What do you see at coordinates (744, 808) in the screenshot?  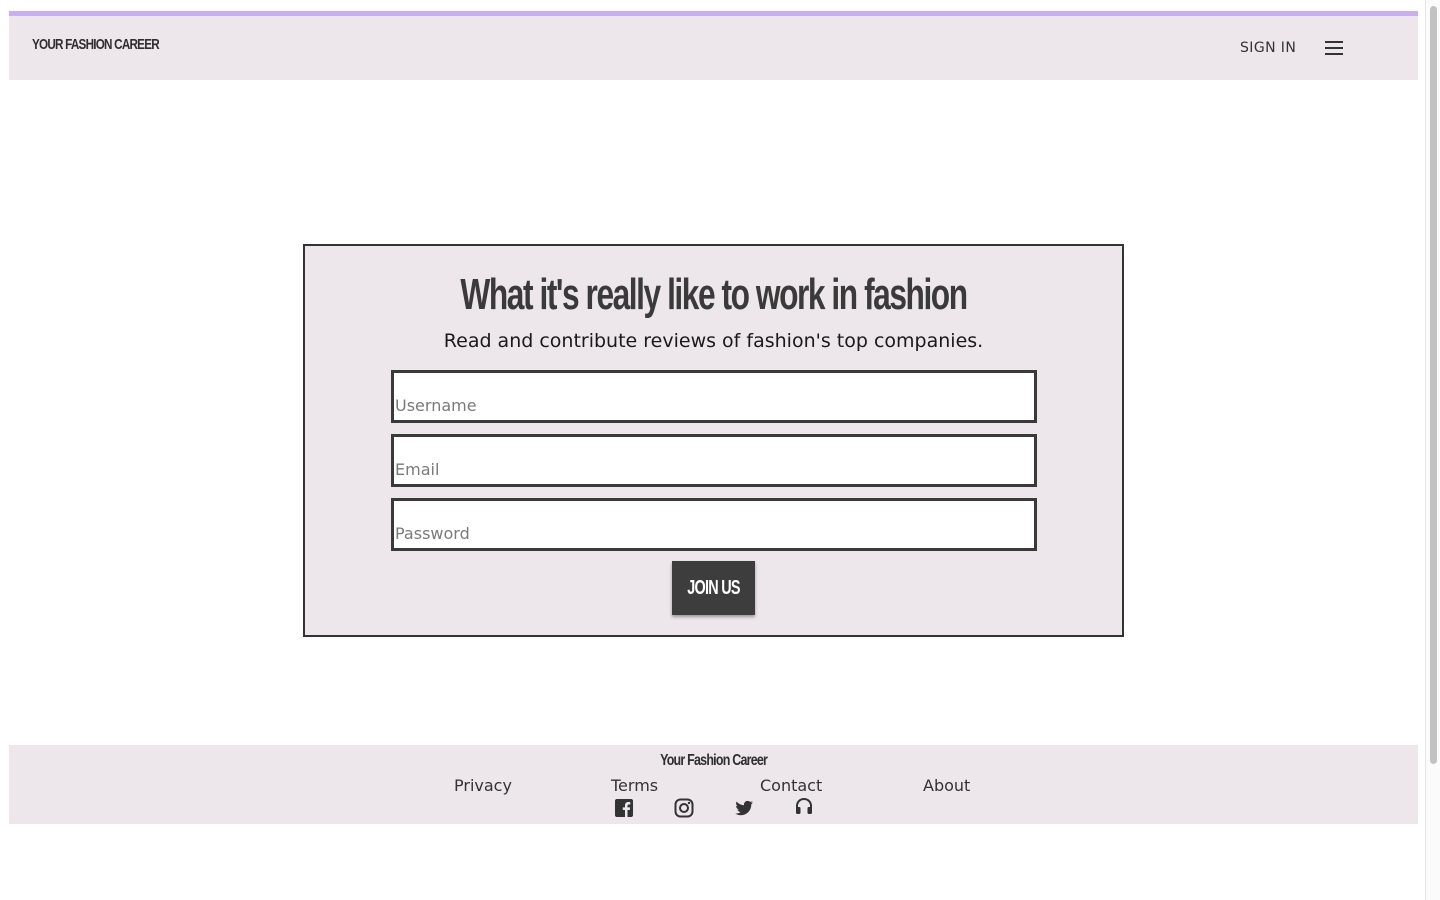 I see `twitter-icon` at bounding box center [744, 808].